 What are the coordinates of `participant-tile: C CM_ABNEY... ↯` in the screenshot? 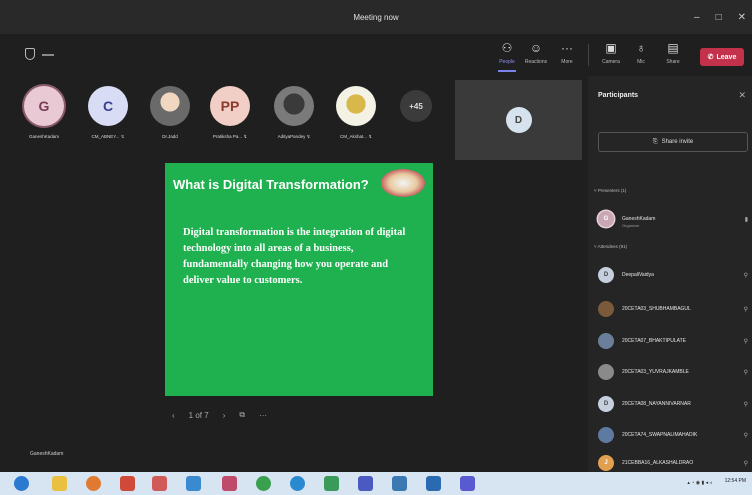 It's located at (108, 113).